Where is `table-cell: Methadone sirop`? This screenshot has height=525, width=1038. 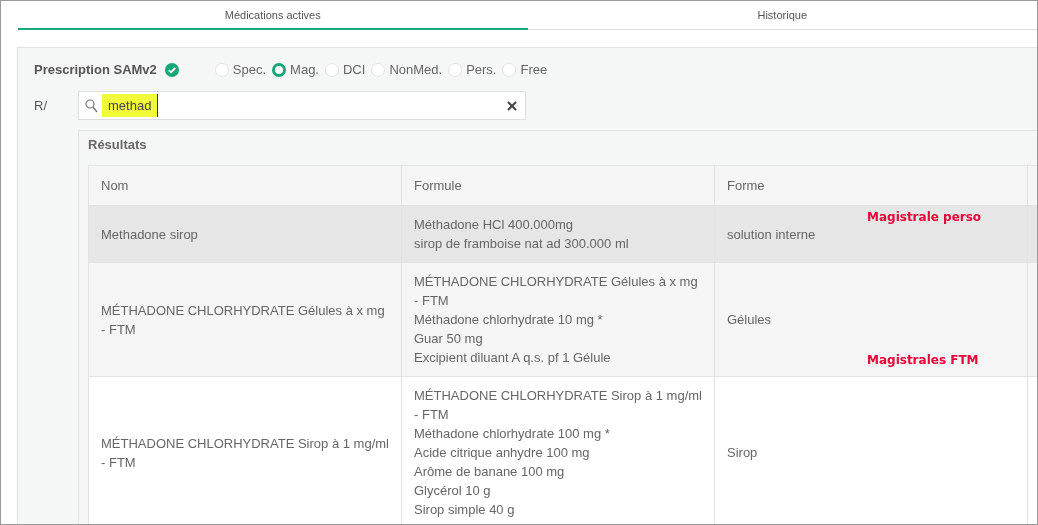 table-cell: Methadone sirop is located at coordinates (245, 234).